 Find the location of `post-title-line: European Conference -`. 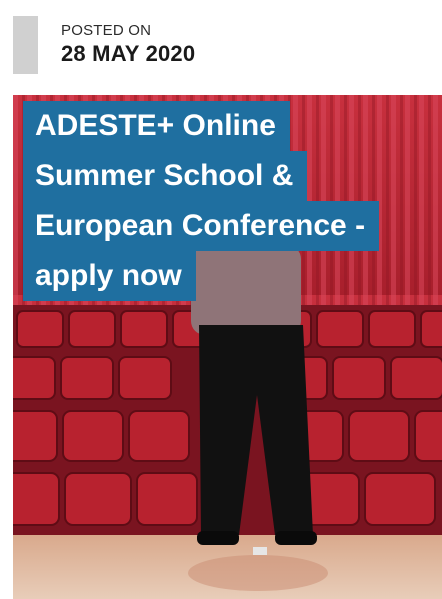

post-title-line: European Conference - is located at coordinates (201, 226).